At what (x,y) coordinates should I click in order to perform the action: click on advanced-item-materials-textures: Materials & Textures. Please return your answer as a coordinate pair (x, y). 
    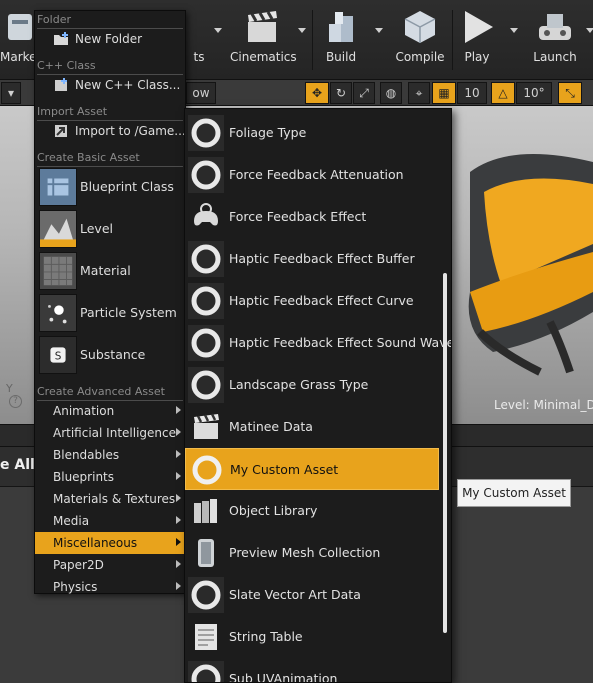
    Looking at the image, I should click on (110, 499).